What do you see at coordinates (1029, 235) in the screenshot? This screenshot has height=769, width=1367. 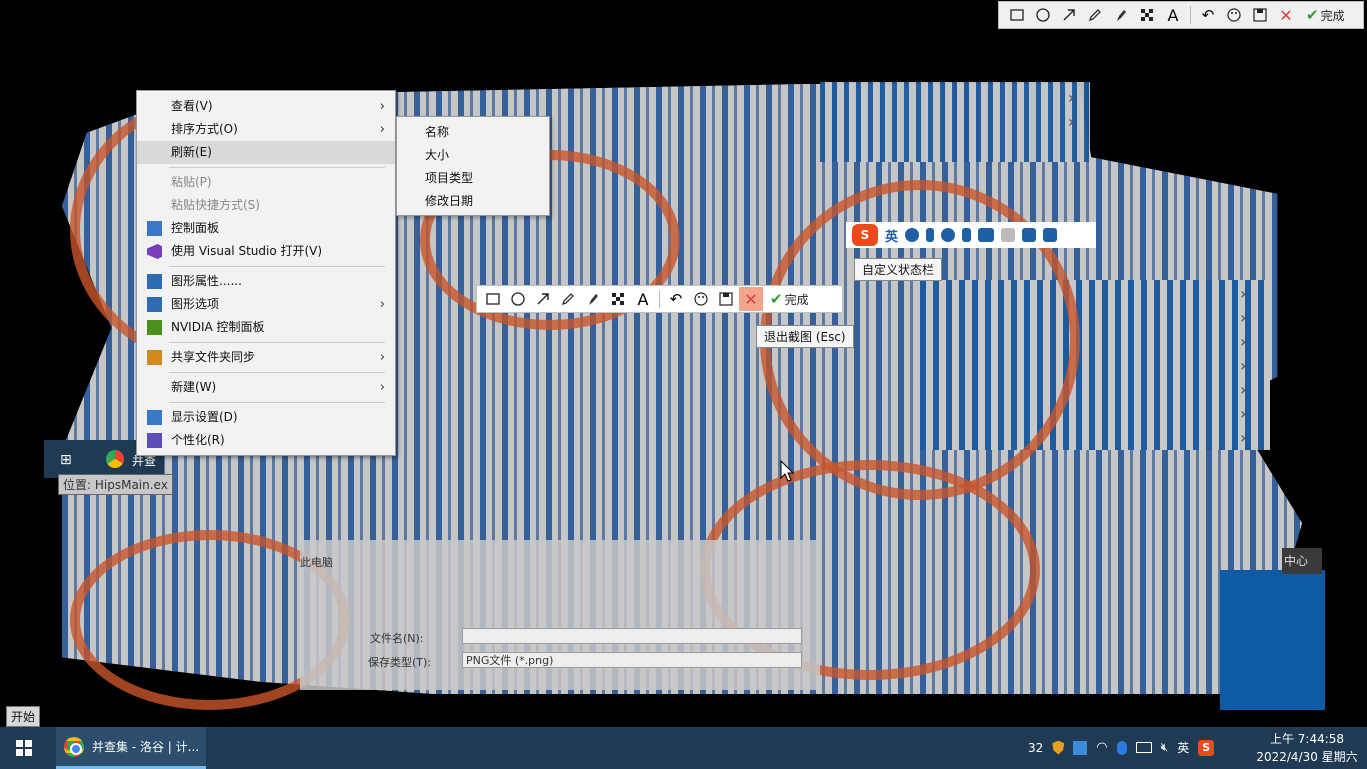 I see `skin-icon` at bounding box center [1029, 235].